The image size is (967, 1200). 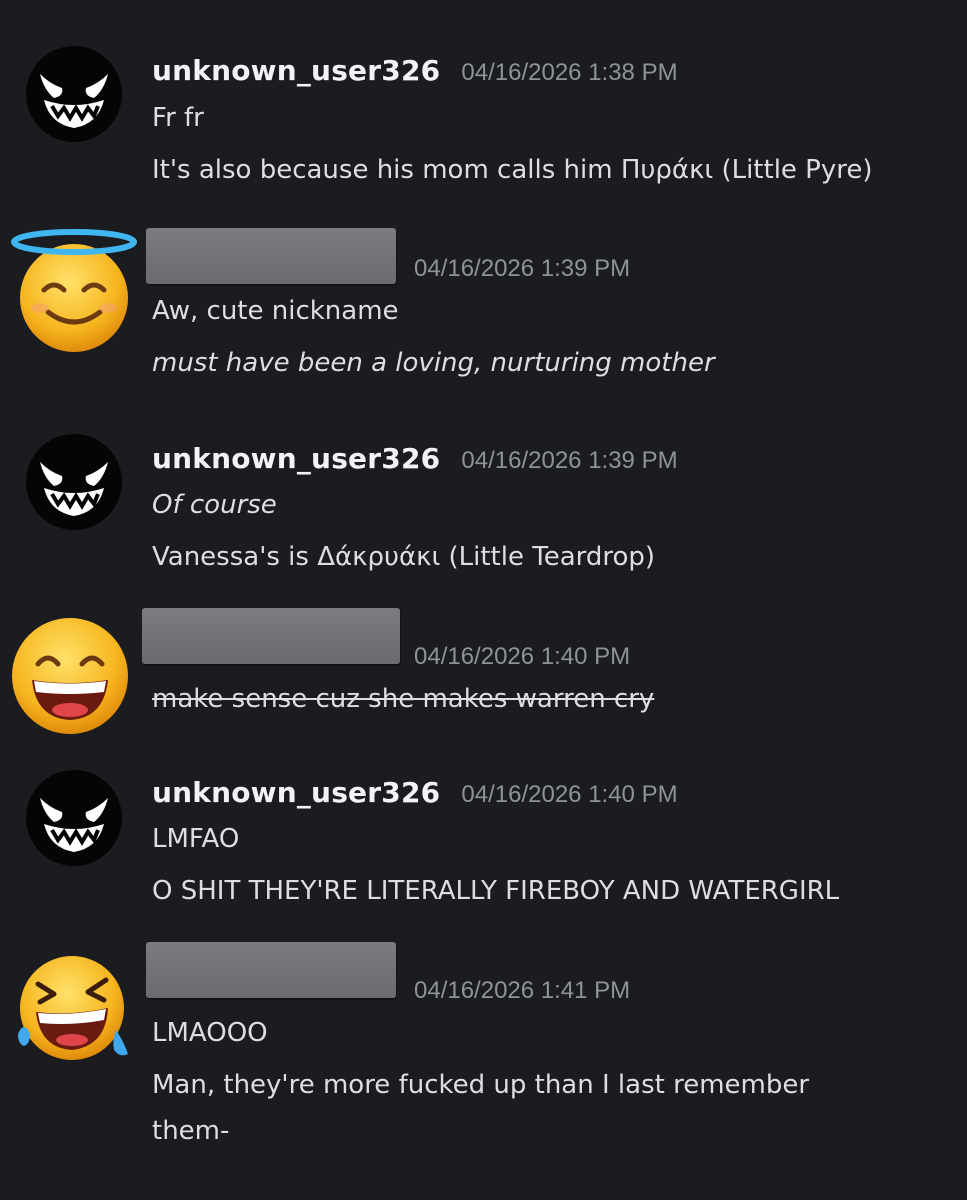 I want to click on grinning-squinting-face-icon, so click(x=70, y=676).